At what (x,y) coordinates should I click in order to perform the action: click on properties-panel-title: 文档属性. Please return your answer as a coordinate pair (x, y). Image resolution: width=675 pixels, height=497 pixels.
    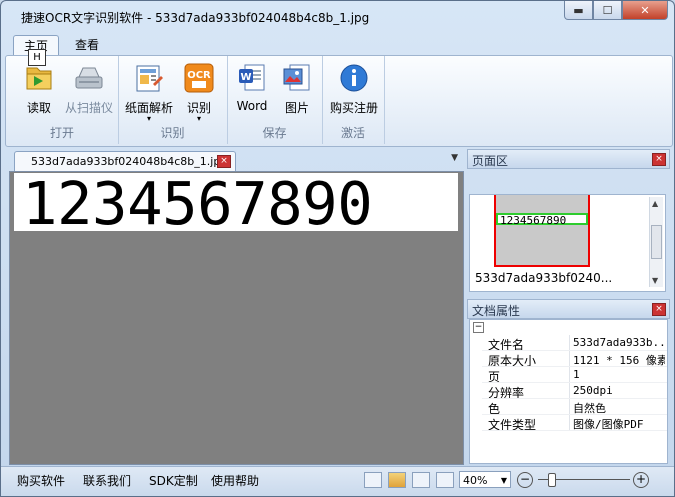
    Looking at the image, I should click on (496, 311).